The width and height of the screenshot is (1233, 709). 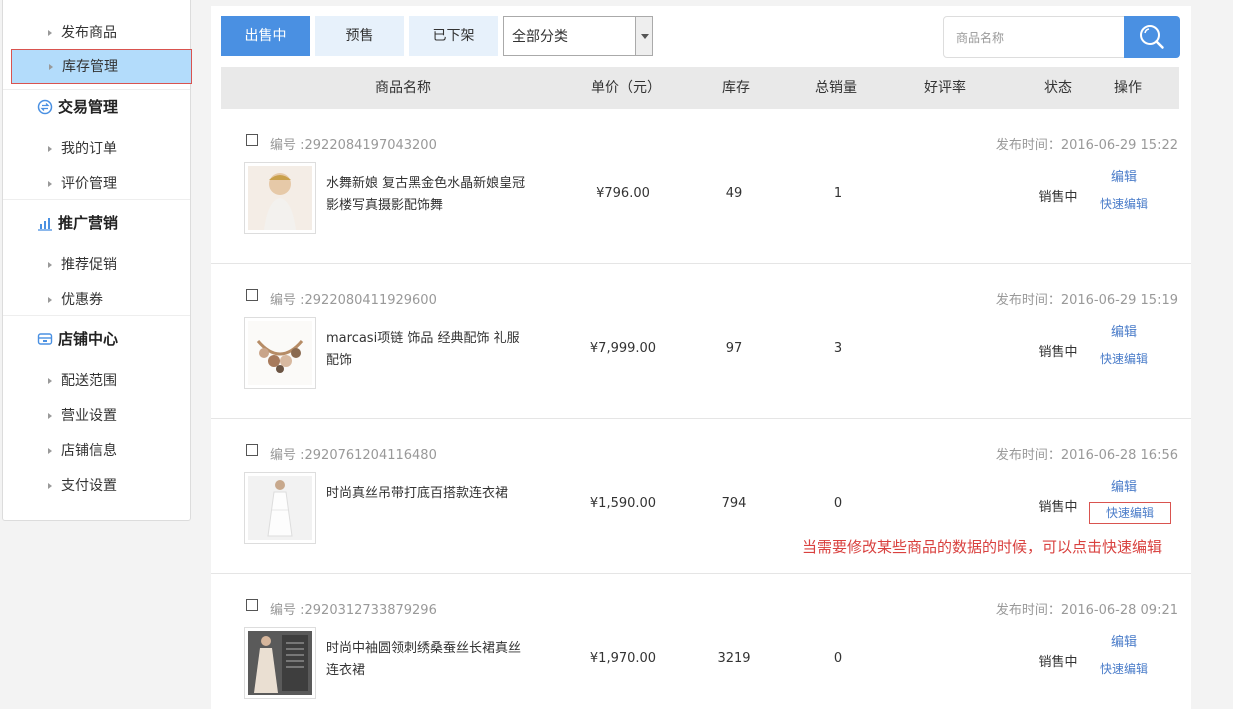 What do you see at coordinates (1034, 37) in the screenshot?
I see `search-input: 商品名称` at bounding box center [1034, 37].